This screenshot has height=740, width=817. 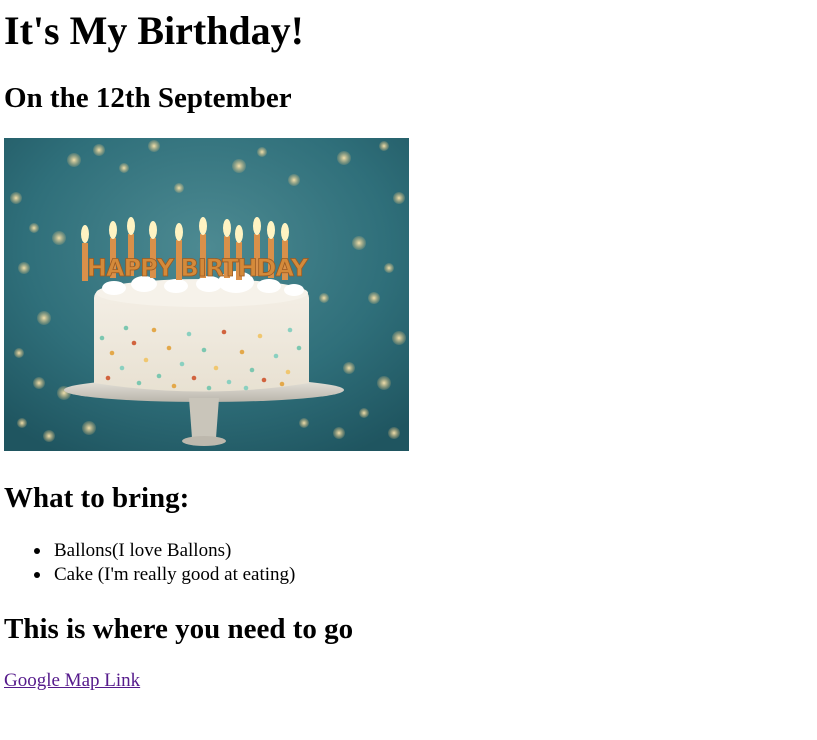 I want to click on list-item: Cake (I'm really good at eating), so click(x=147, y=575).